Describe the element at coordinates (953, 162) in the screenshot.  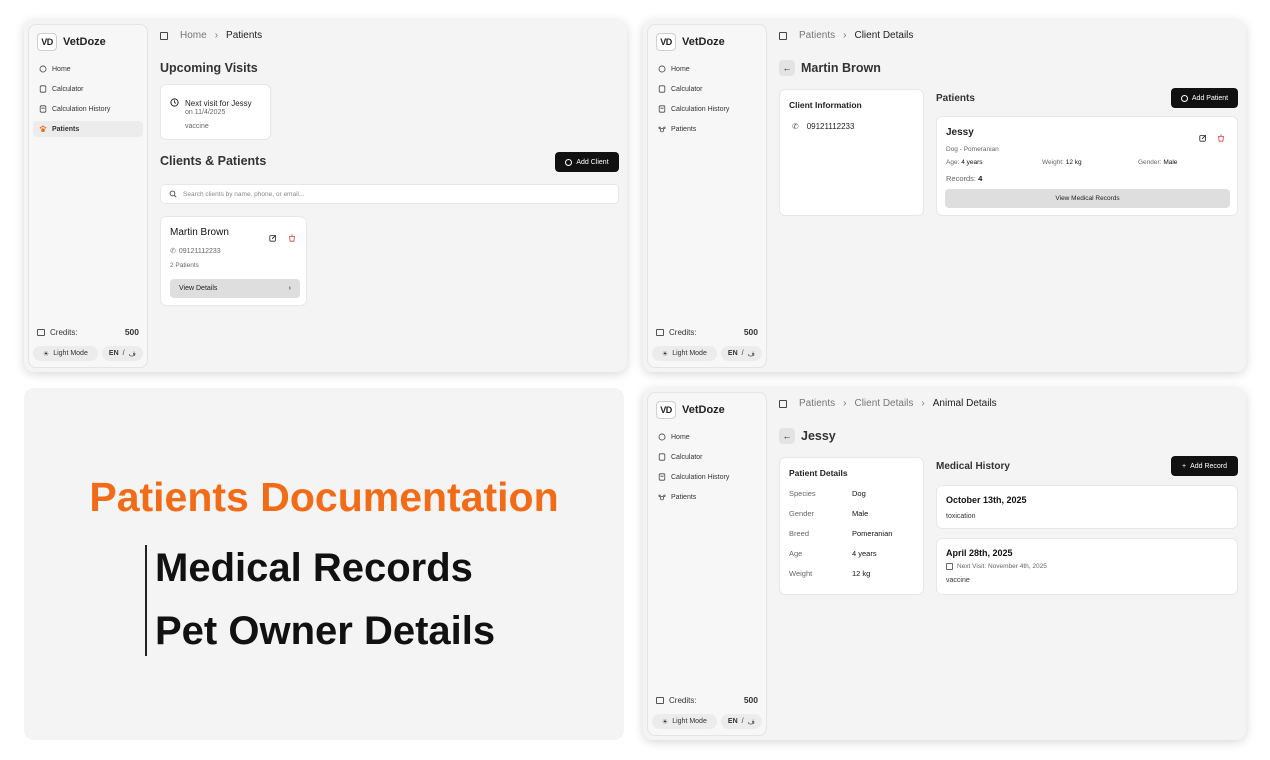
I see `age-label: Age:` at that location.